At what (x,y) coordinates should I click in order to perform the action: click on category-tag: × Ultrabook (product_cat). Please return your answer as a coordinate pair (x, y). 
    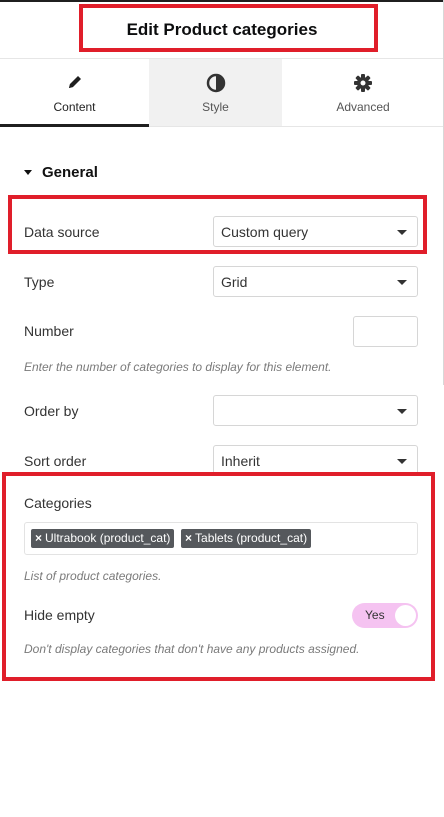
    Looking at the image, I should click on (103, 538).